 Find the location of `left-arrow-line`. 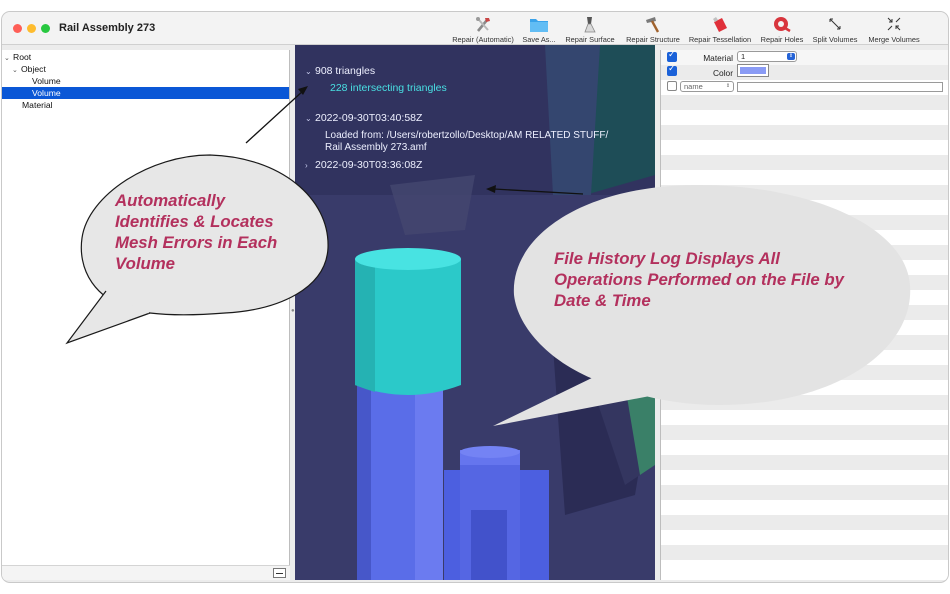

left-arrow-line is located at coordinates (275, 116).